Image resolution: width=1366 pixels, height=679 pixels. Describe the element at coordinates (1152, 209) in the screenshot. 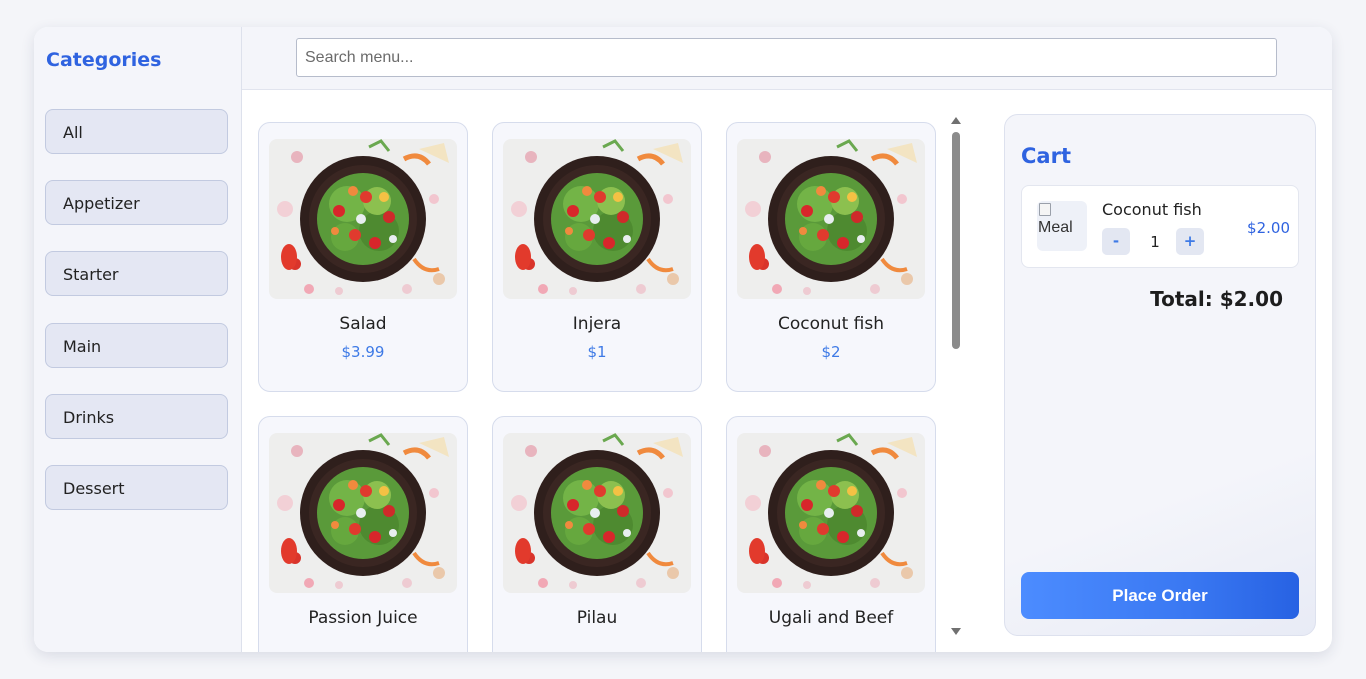

I see `cart-item-name: Coconut fish` at that location.